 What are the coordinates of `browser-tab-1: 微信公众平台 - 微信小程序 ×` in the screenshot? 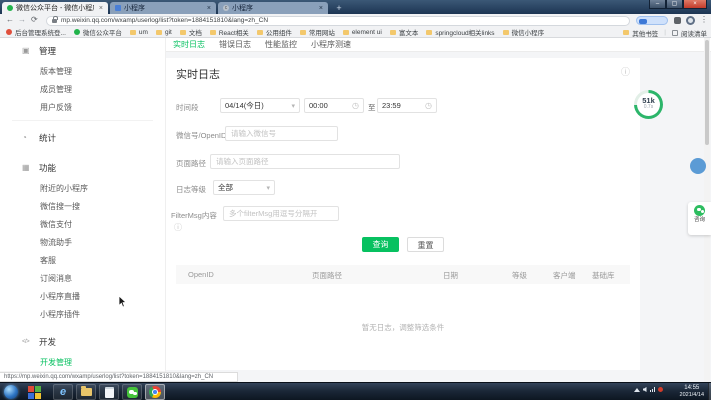 It's located at (55, 8).